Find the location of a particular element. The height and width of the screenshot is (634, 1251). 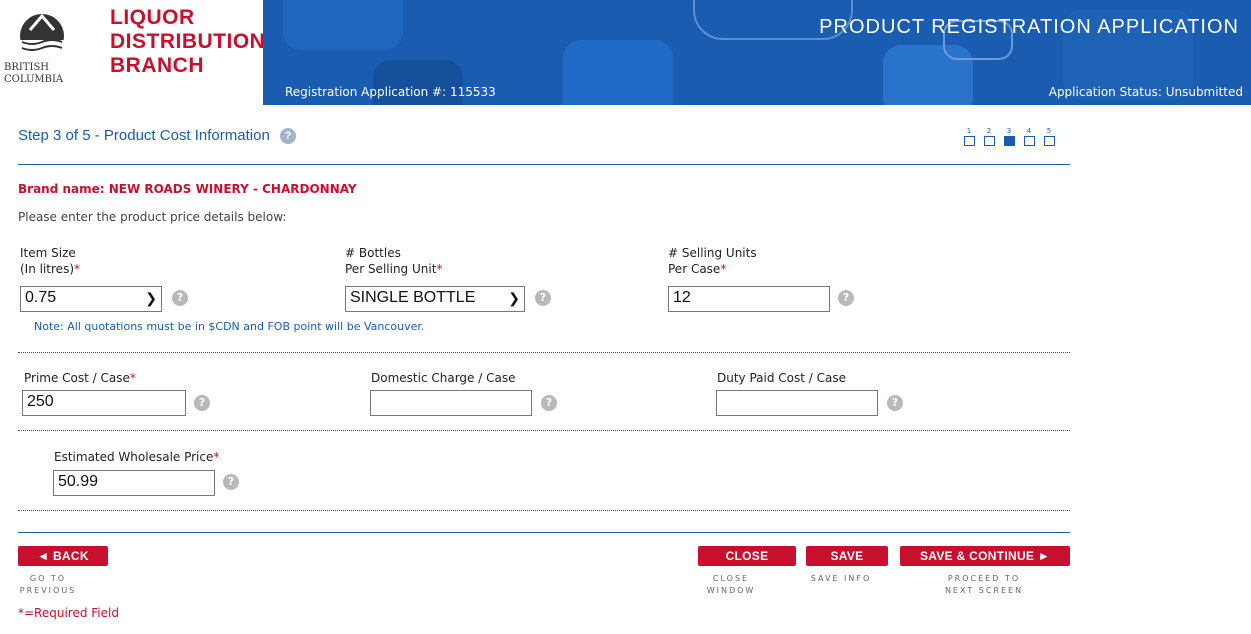

wholesale-help: ? is located at coordinates (231, 482).